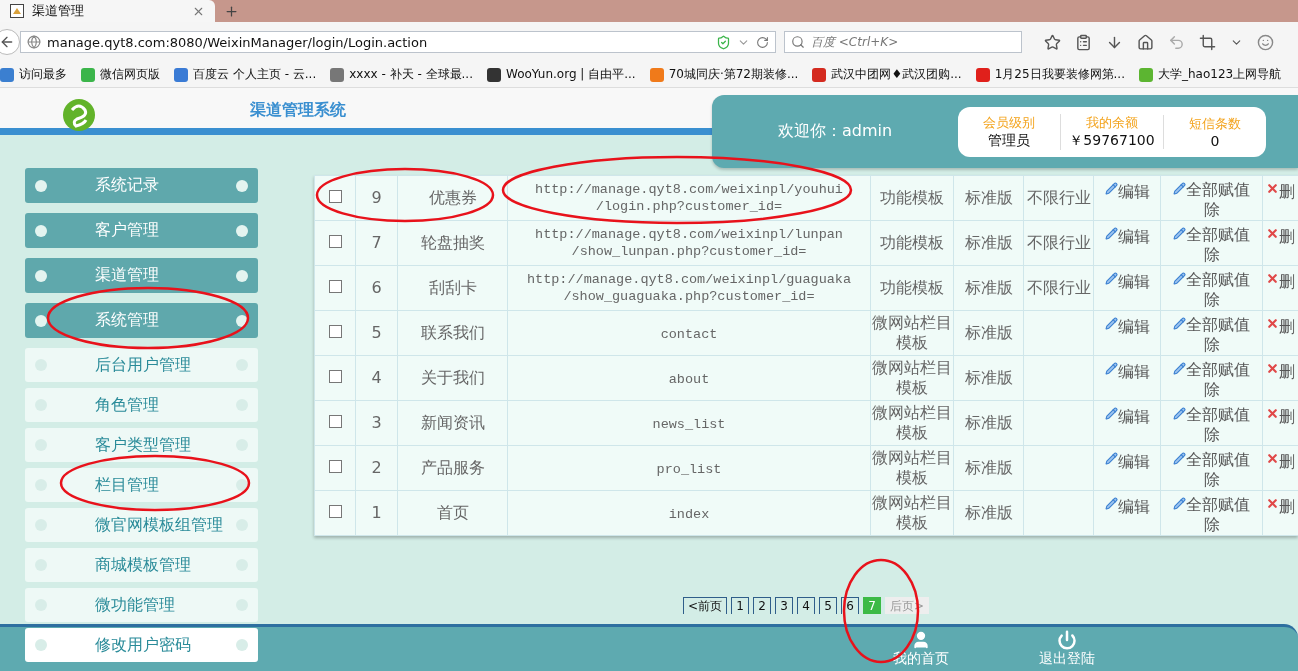 The height and width of the screenshot is (671, 1298). Describe the element at coordinates (141, 565) in the screenshot. I see `sidebar-item: 商城模板管理` at that location.